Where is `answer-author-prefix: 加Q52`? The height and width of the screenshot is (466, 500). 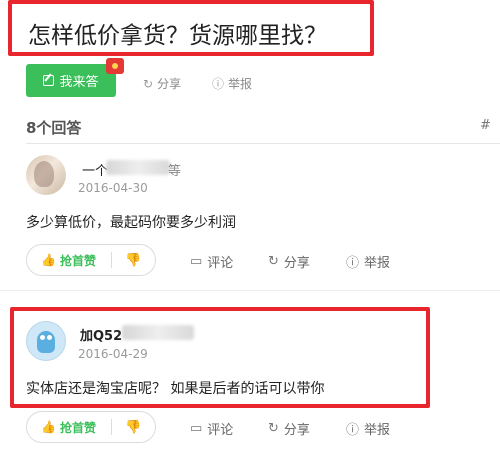
answer-author-prefix: 加Q52 is located at coordinates (101, 334).